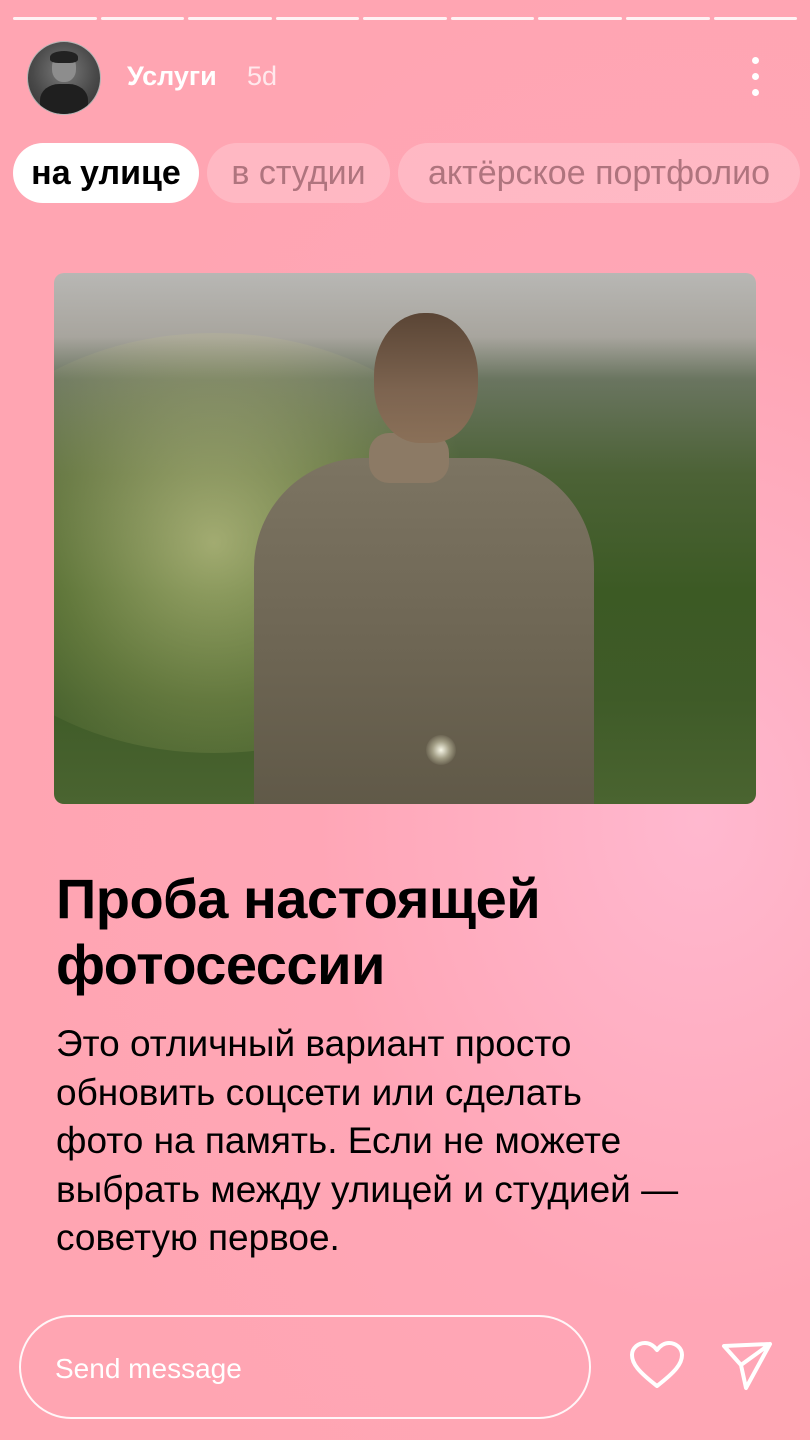 The width and height of the screenshot is (810, 1440). Describe the element at coordinates (746, 1366) in the screenshot. I see `send-icon` at that location.